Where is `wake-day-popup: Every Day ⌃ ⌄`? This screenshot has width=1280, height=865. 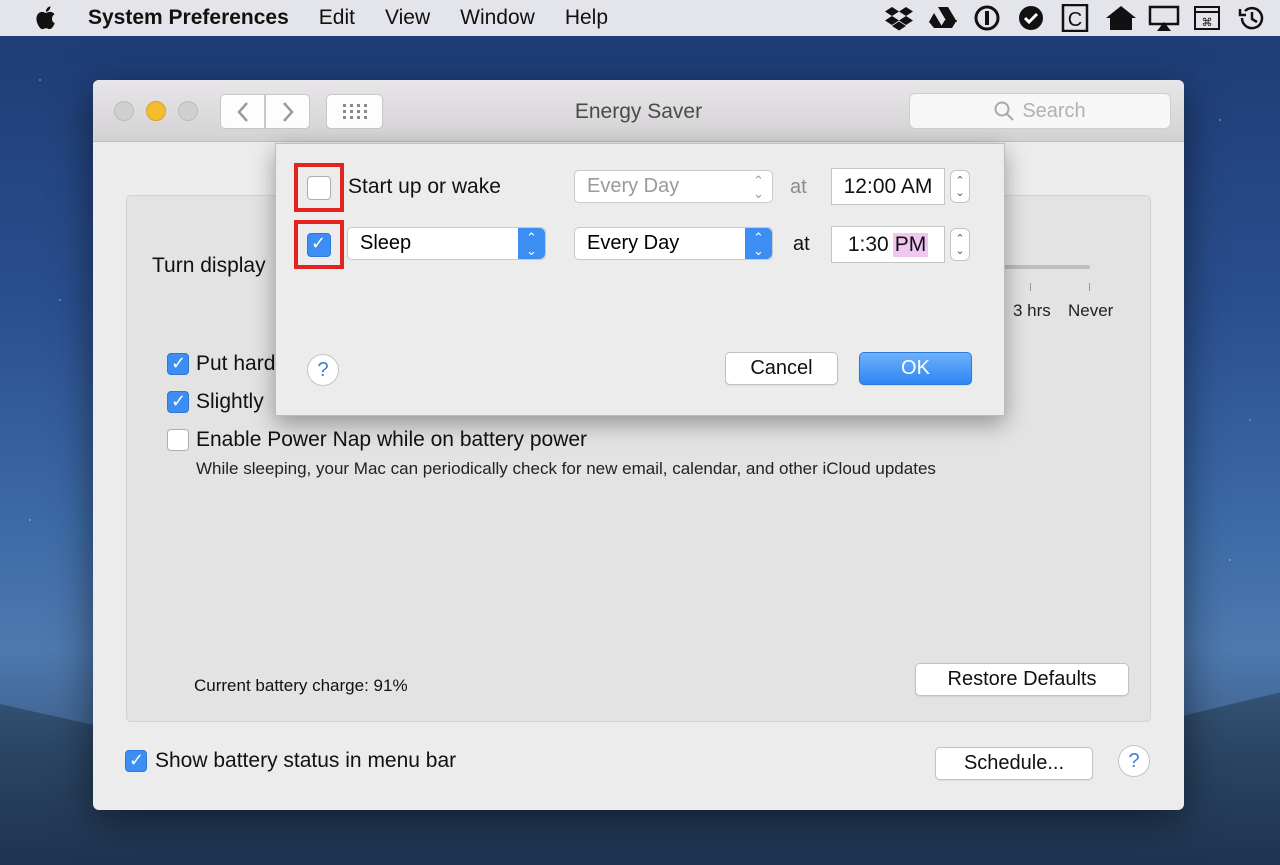
wake-day-popup: Every Day ⌃ ⌄ is located at coordinates (673, 186).